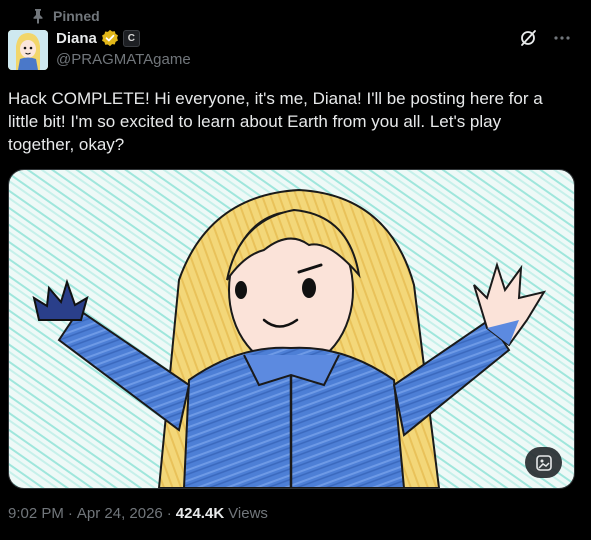  Describe the element at coordinates (248, 513) in the screenshot. I see `views-label: Views` at that location.